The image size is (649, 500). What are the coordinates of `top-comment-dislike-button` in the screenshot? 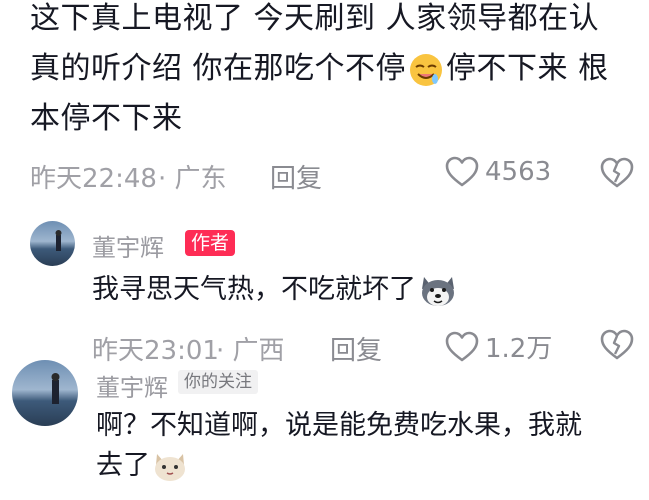 It's located at (617, 175).